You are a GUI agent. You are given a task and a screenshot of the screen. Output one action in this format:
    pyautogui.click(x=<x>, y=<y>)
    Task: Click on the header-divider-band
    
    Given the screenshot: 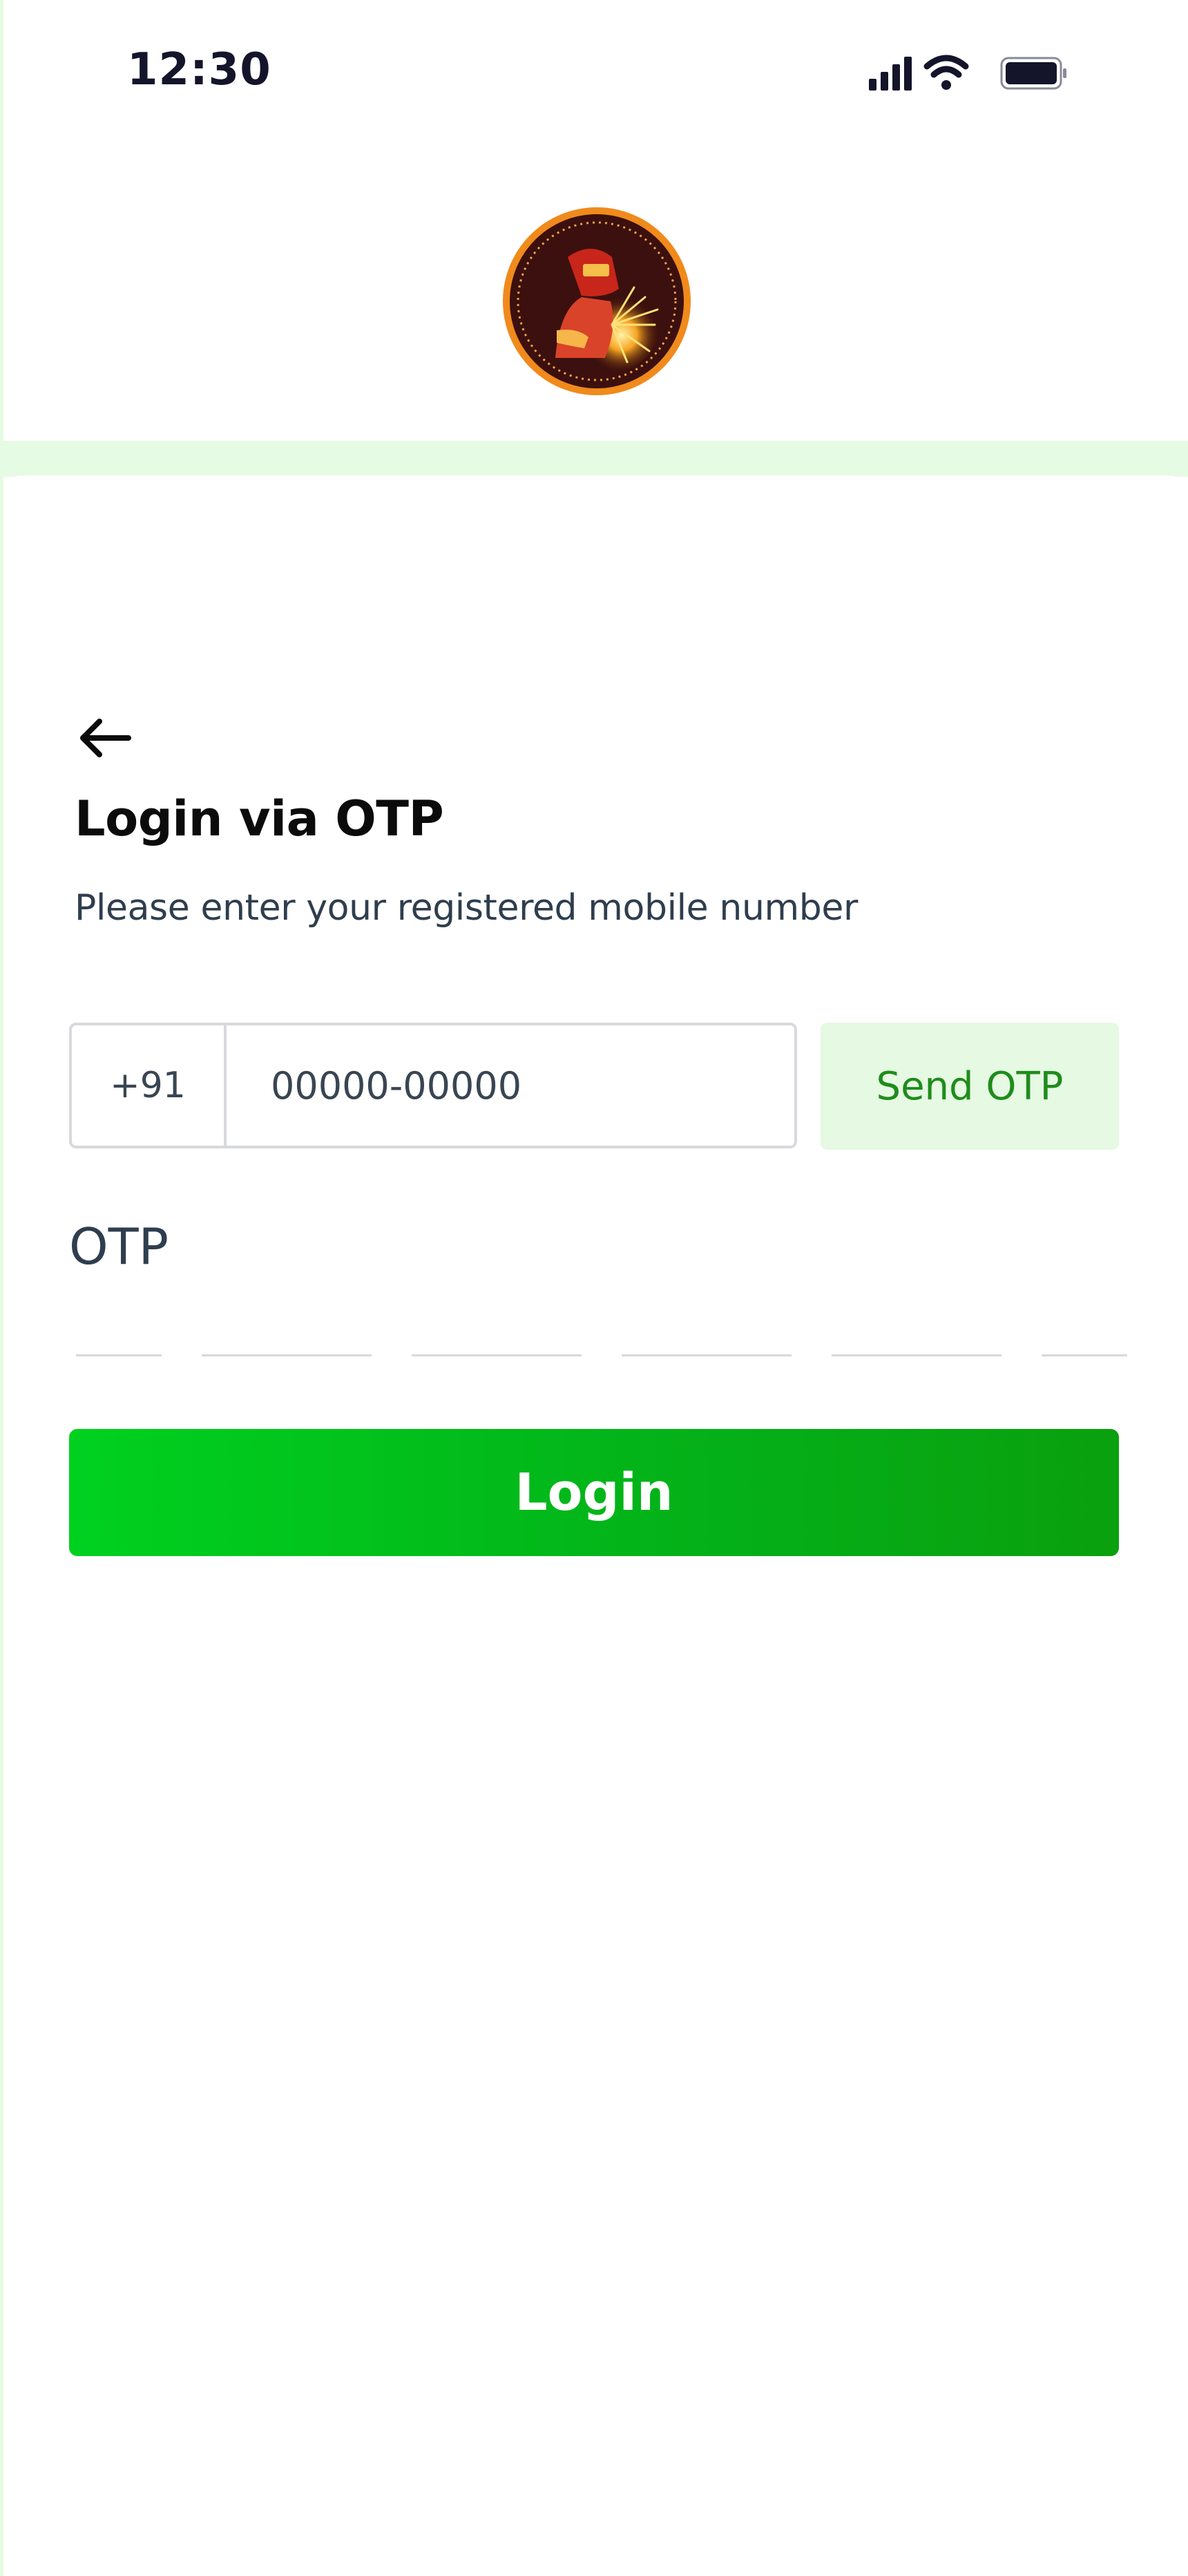 What is the action you would take?
    pyautogui.click(x=594, y=459)
    